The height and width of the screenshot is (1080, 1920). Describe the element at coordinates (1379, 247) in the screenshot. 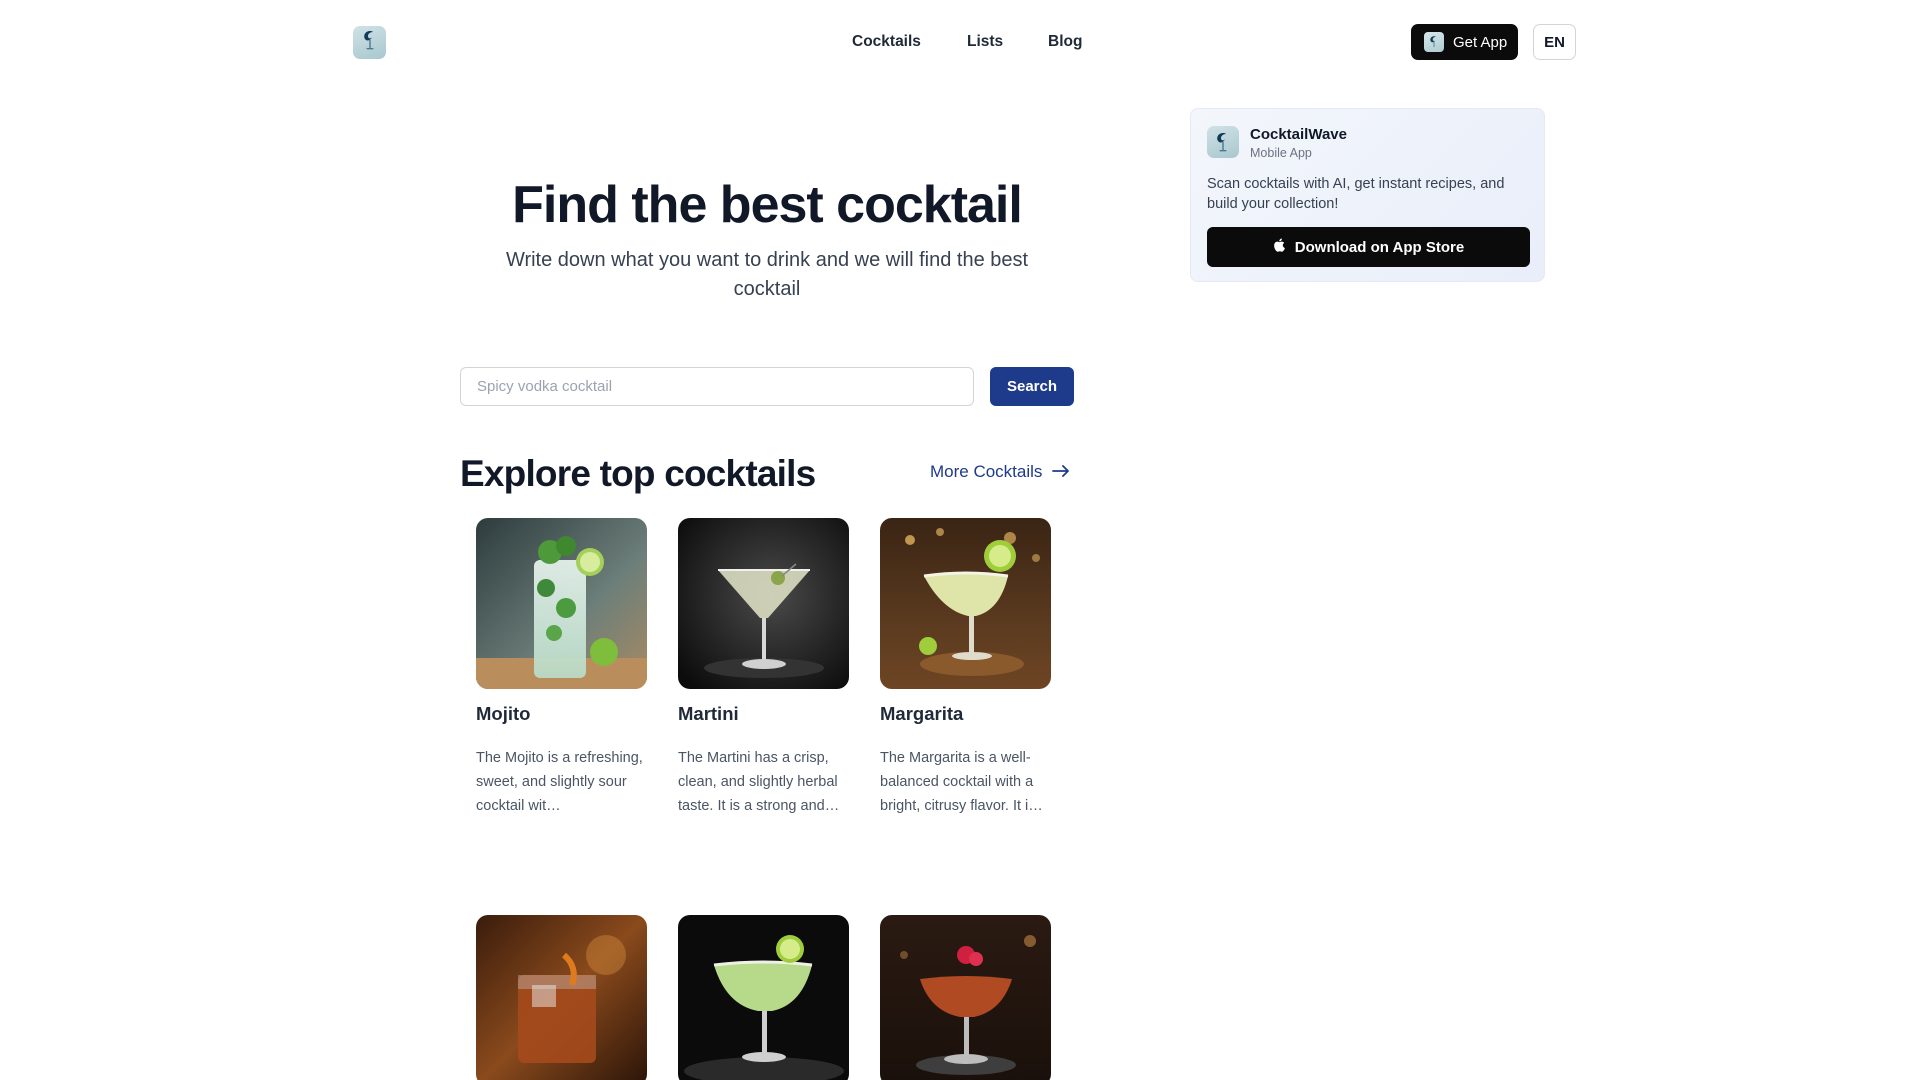

I see `download-label: Download on App Store` at that location.